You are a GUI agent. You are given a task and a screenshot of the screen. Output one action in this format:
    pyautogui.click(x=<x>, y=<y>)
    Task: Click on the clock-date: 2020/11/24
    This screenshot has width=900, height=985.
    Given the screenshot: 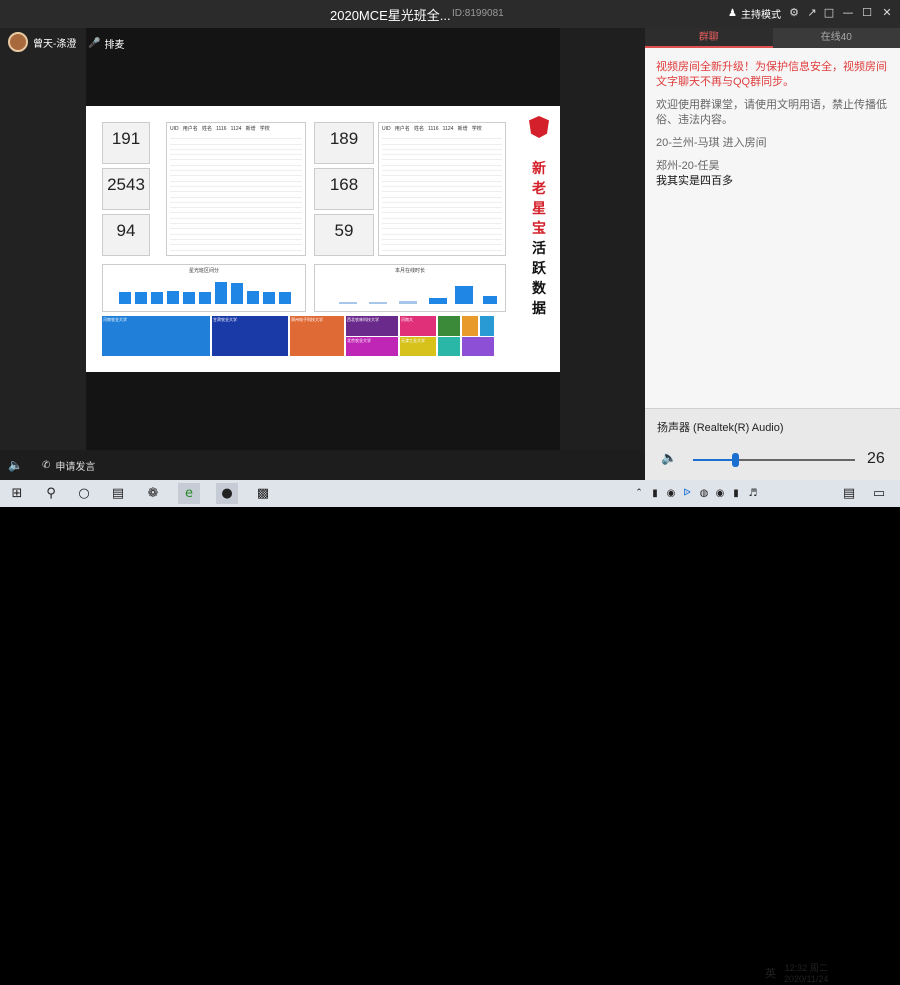 What is the action you would take?
    pyautogui.click(x=806, y=979)
    